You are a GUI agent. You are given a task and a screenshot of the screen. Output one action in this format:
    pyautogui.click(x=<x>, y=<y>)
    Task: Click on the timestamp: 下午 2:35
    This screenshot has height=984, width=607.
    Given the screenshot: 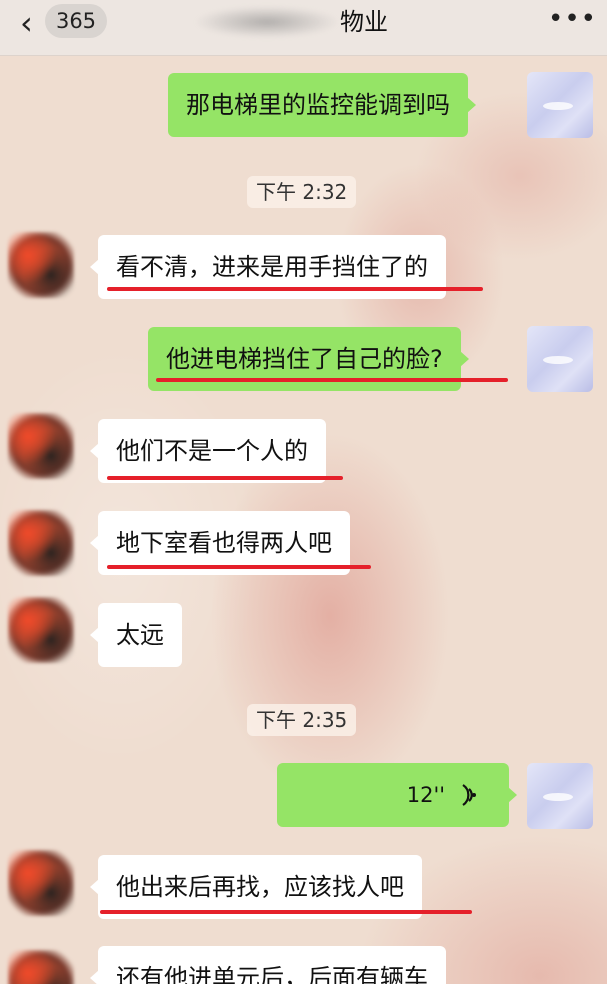 What is the action you would take?
    pyautogui.click(x=302, y=720)
    